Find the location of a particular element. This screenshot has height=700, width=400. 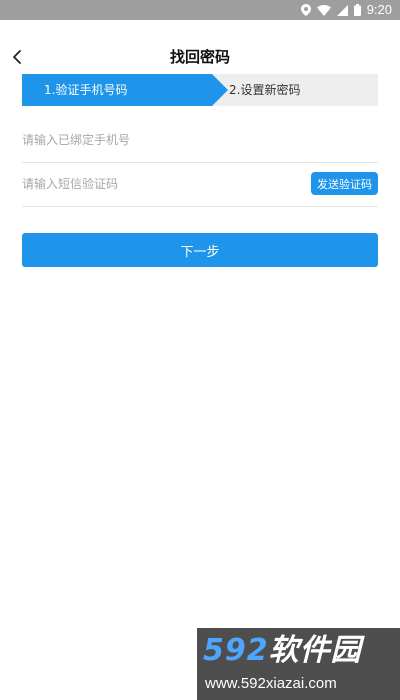

phone-field is located at coordinates (200, 140).